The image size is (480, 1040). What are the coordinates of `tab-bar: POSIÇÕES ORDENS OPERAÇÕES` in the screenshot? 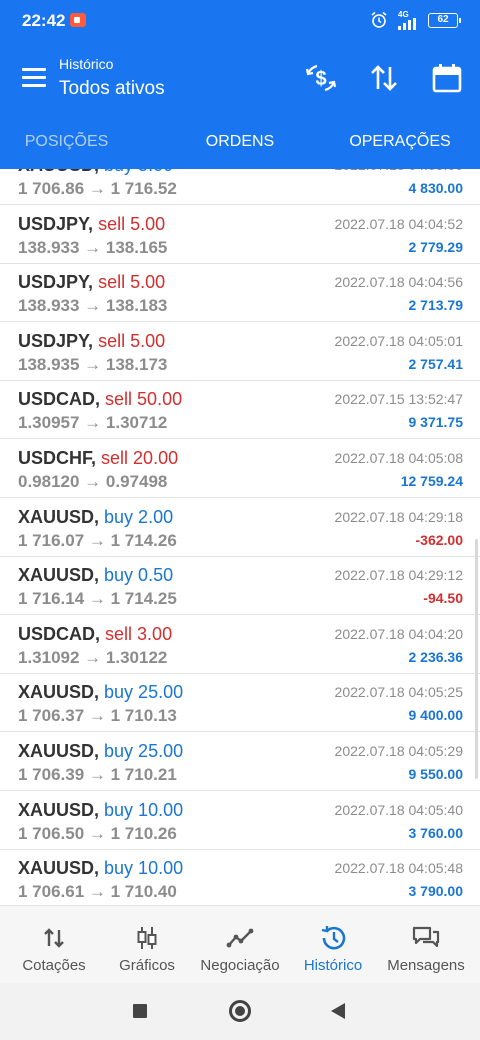 It's located at (240, 141).